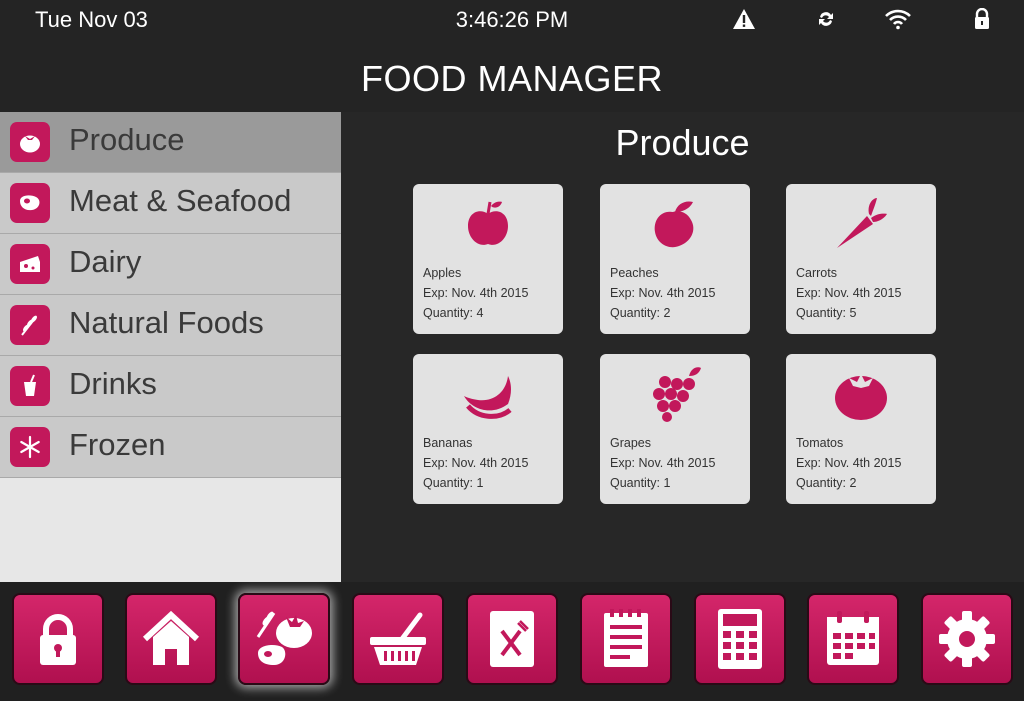  What do you see at coordinates (30, 203) in the screenshot?
I see `steak-icon` at bounding box center [30, 203].